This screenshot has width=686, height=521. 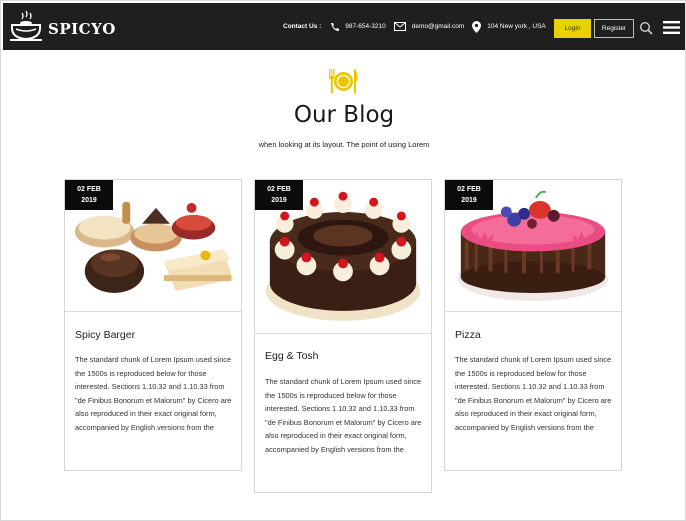 I want to click on post-title: Egg & Tosh, so click(x=292, y=356).